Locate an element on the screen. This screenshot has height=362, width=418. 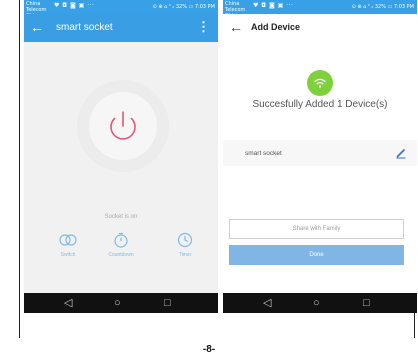
timer-label: Timer is located at coordinates (185, 255).